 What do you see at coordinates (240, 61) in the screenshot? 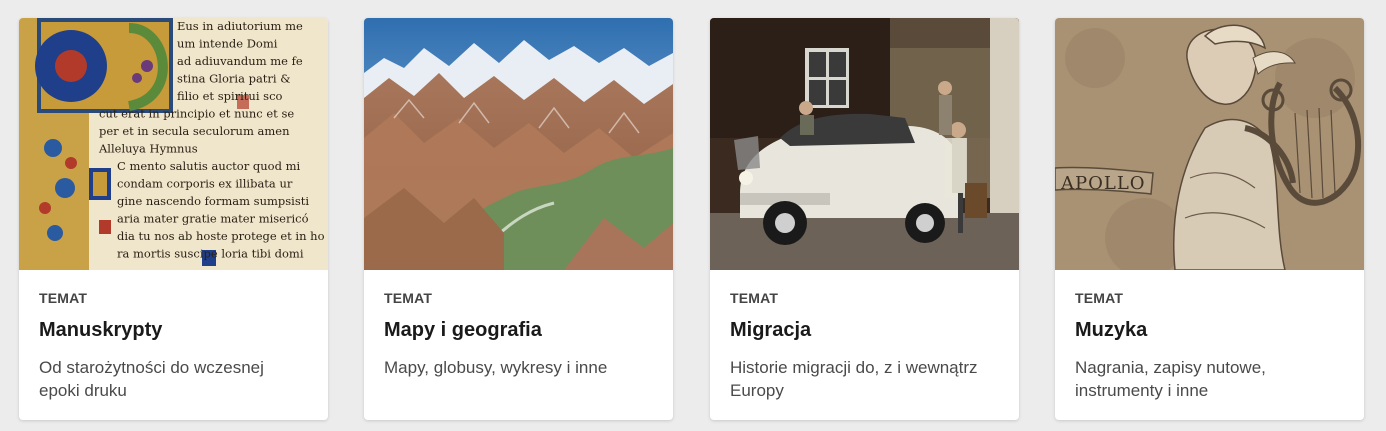
I see `manuscript-line: ad adiuvandum me fe` at bounding box center [240, 61].